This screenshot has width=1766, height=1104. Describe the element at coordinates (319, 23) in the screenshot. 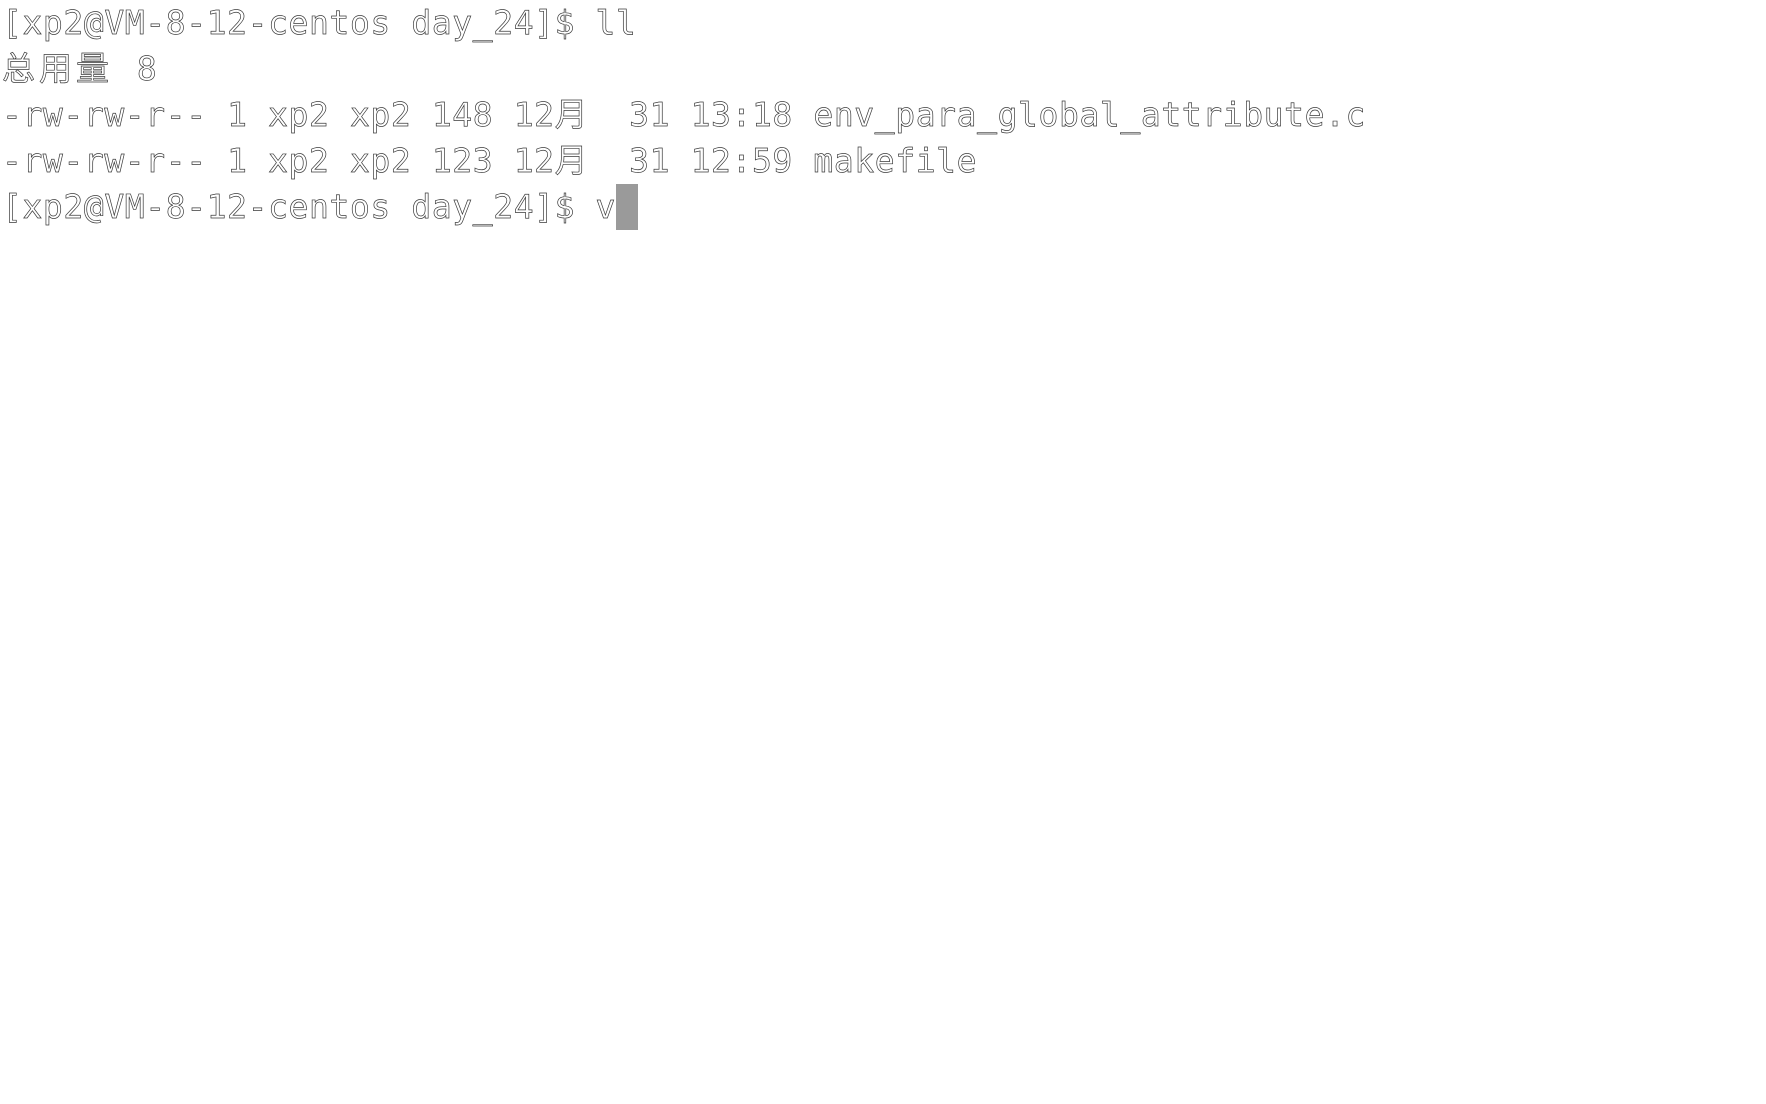

I see `terminal-line-prompt-command: [xp2@VM-8-12-centos day_24]$ ll` at that location.